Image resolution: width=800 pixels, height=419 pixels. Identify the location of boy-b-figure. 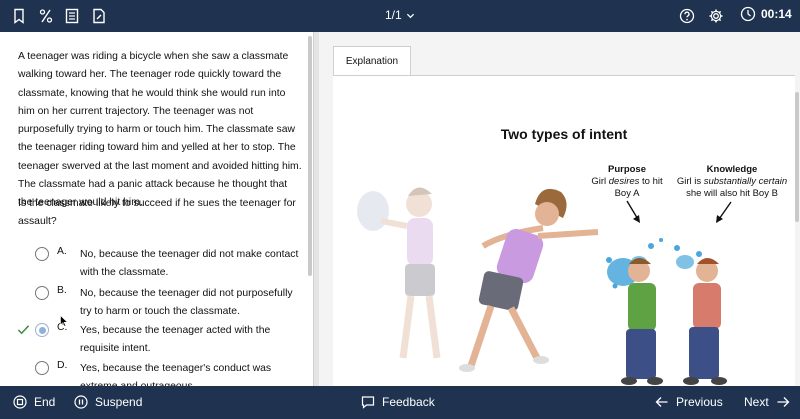
(705, 321).